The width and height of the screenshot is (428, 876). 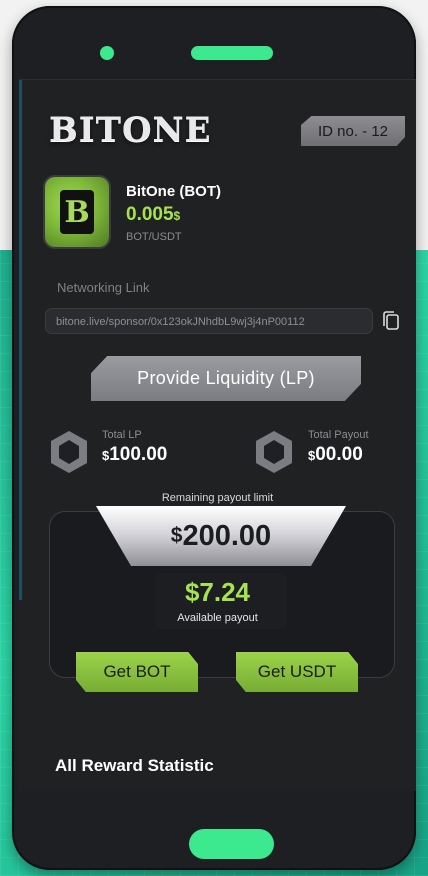 I want to click on available-payout-value: $7.24, so click(x=217, y=592).